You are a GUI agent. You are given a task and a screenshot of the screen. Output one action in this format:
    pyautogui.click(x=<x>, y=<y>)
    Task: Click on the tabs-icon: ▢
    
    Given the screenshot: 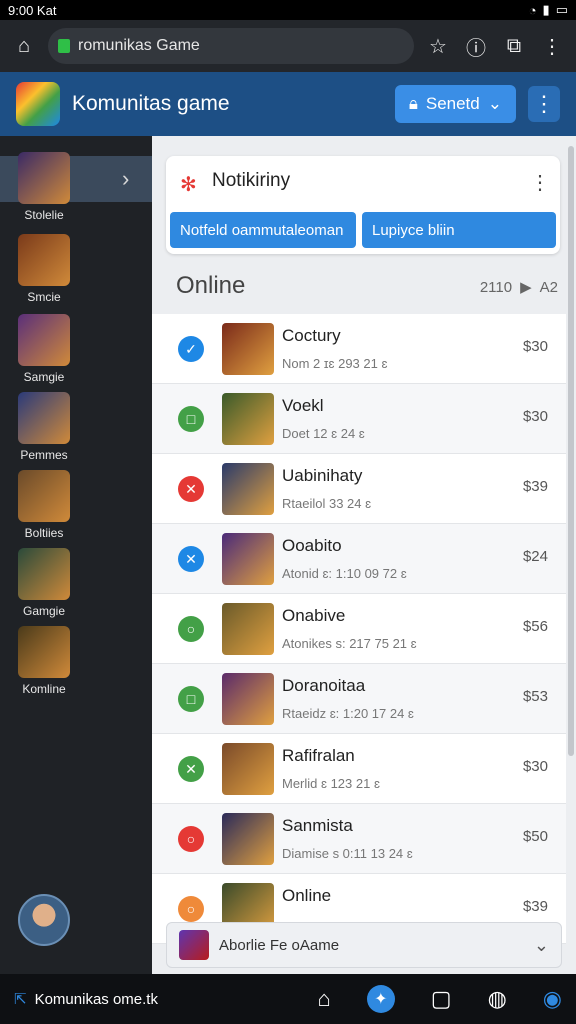 What is the action you would take?
    pyautogui.click(x=441, y=999)
    